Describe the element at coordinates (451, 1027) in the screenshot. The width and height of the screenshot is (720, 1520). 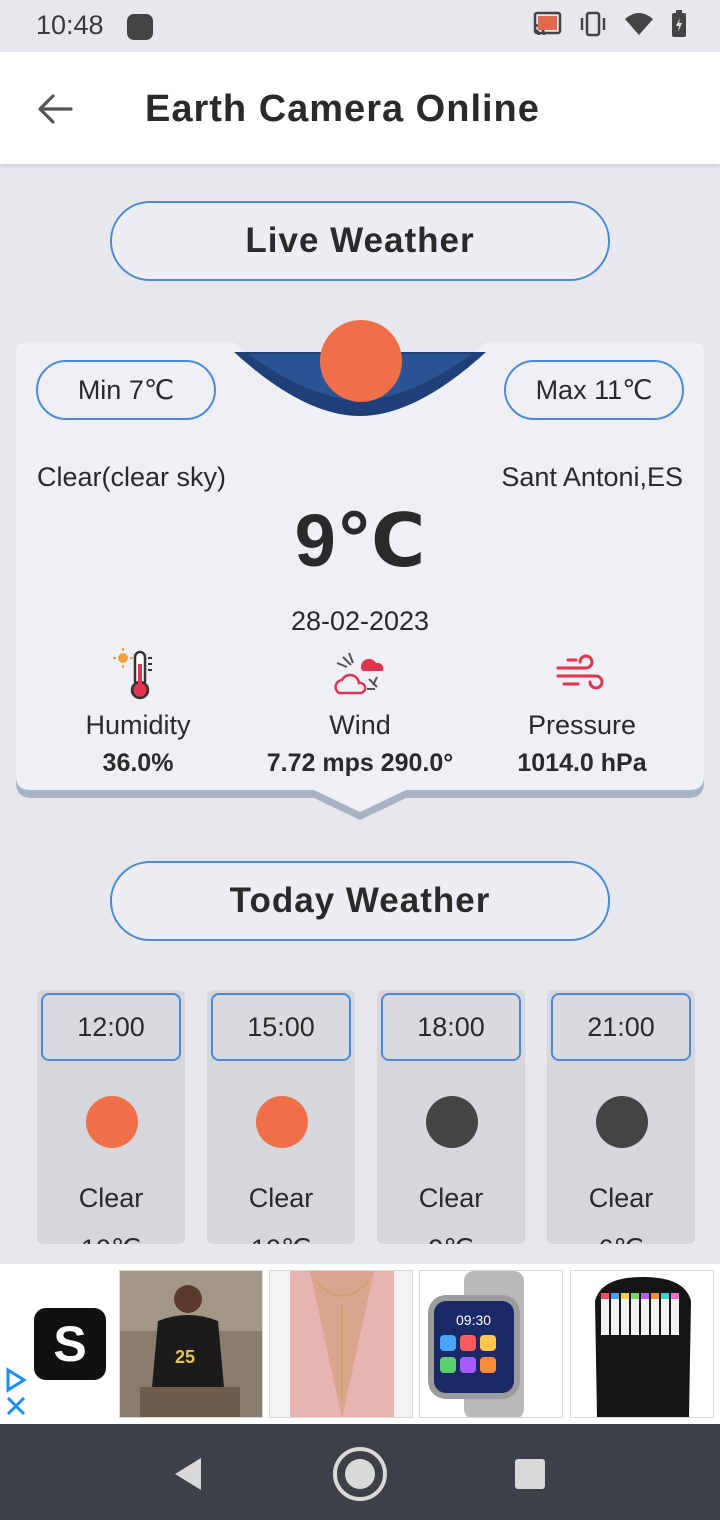
I see `hour-time: 18:00` at that location.